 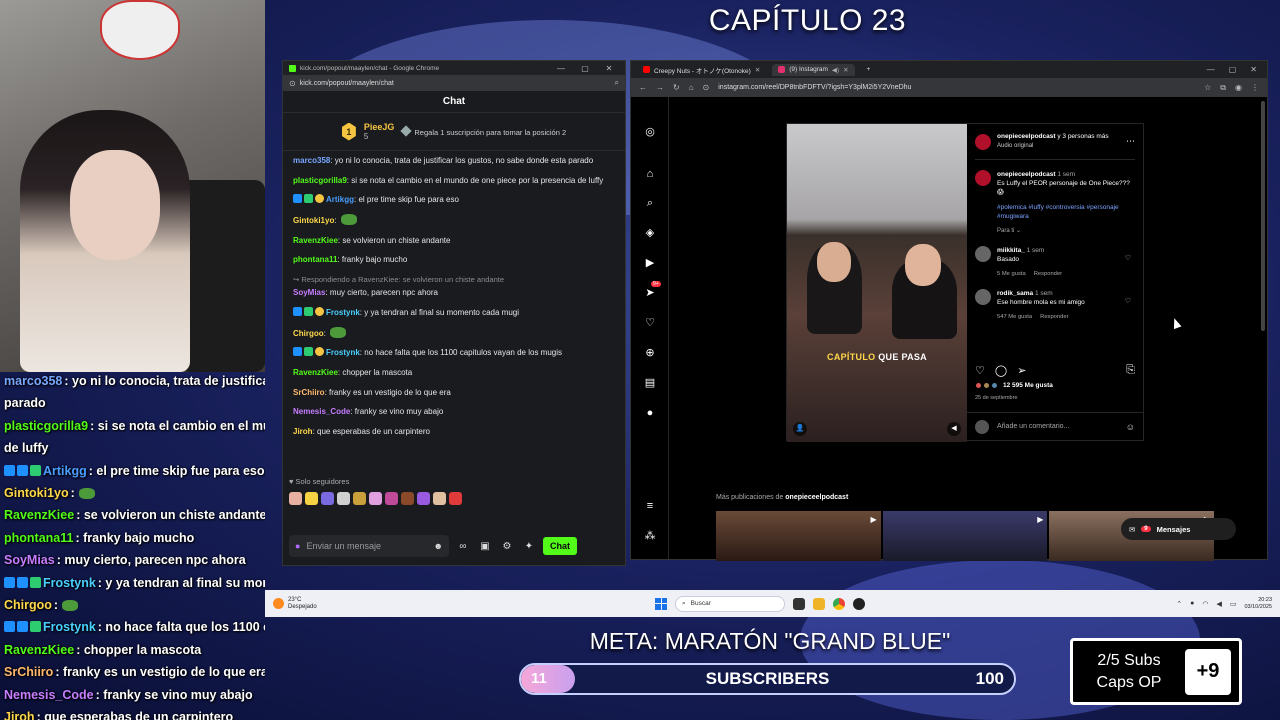 I want to click on clock: 20:23 03/10/2025, so click(x=1258, y=604).